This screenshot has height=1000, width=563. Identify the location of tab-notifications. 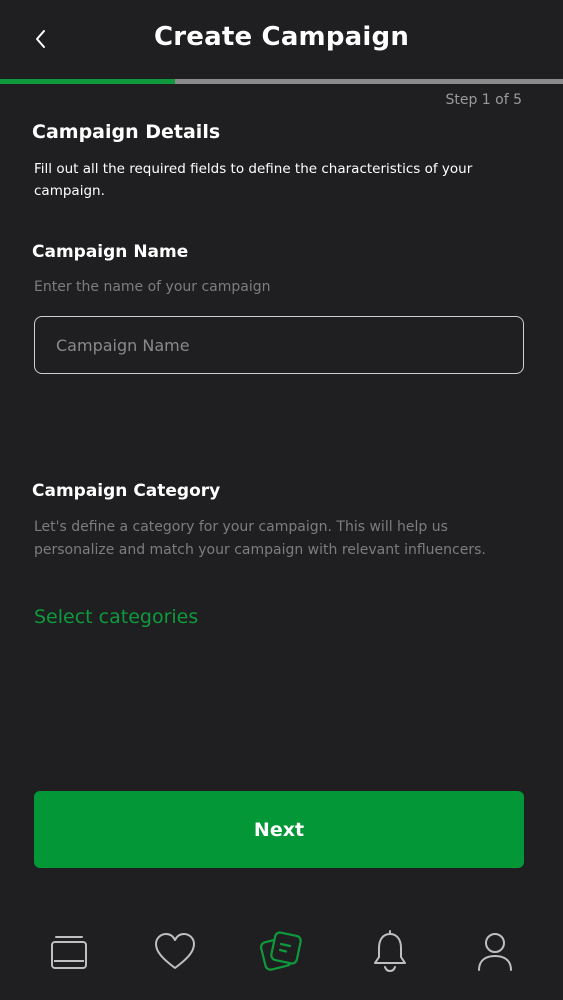
(390, 952).